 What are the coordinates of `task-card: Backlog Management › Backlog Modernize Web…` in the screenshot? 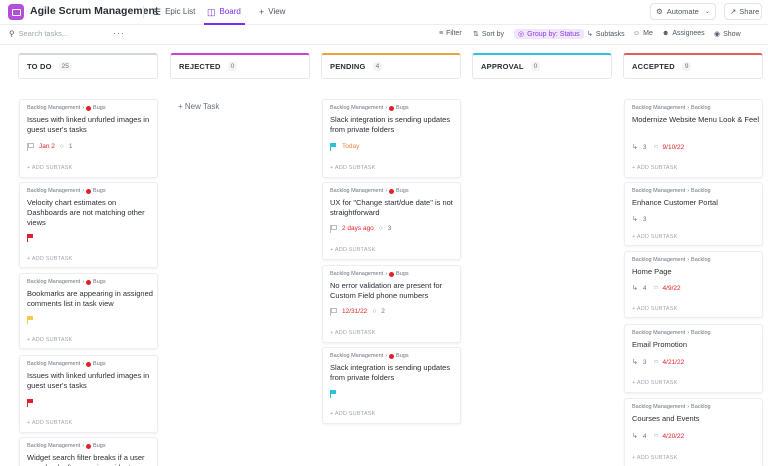 It's located at (693, 138).